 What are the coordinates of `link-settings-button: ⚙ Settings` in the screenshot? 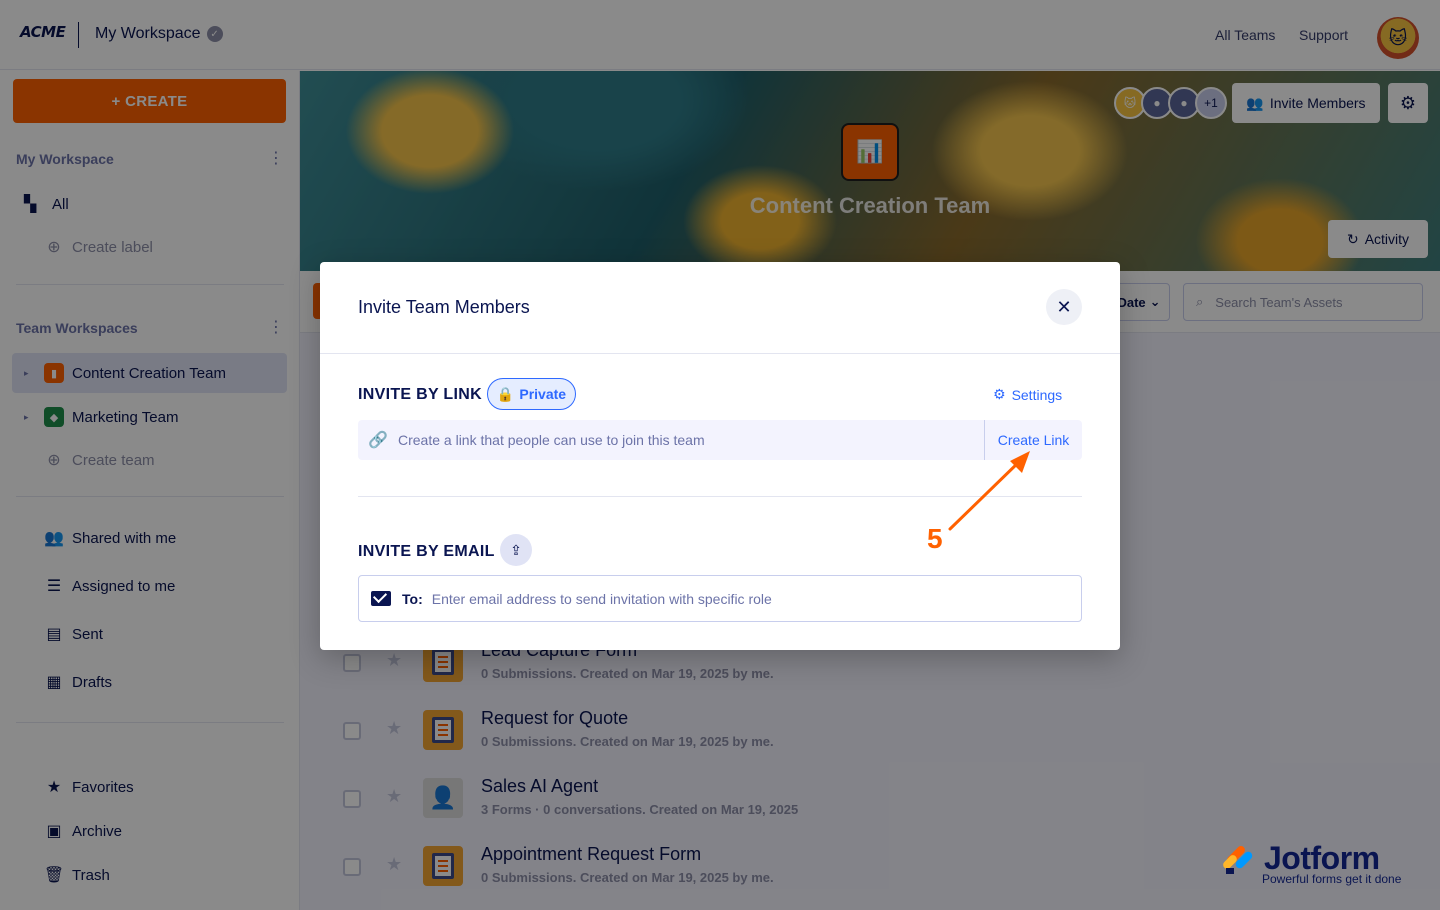 It's located at (1027, 394).